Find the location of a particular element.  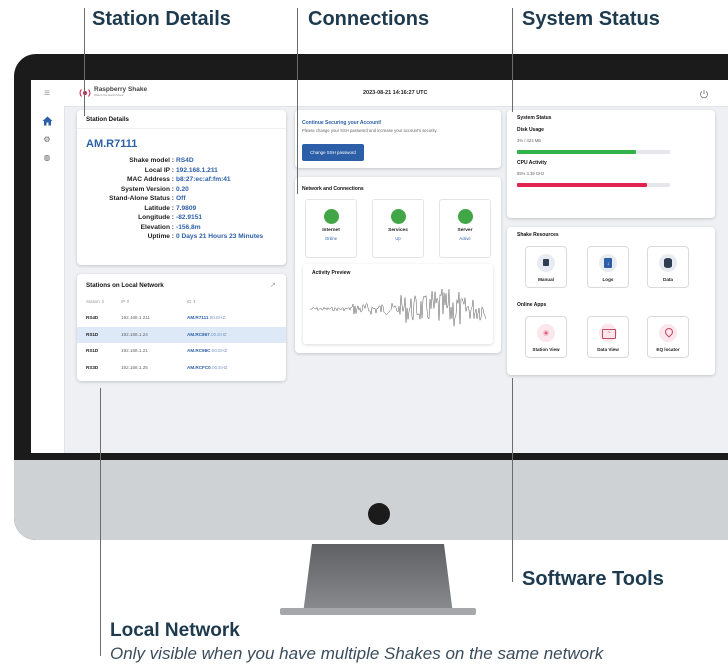

detail-value: b8:27:ec:af:fm:41 is located at coordinates (203, 179).